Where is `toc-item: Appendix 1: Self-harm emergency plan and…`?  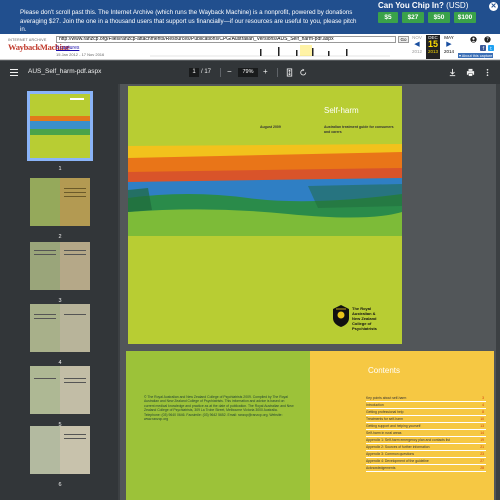
toc-item: Appendix 1: Self-harm emergency plan and… is located at coordinates (426, 440).